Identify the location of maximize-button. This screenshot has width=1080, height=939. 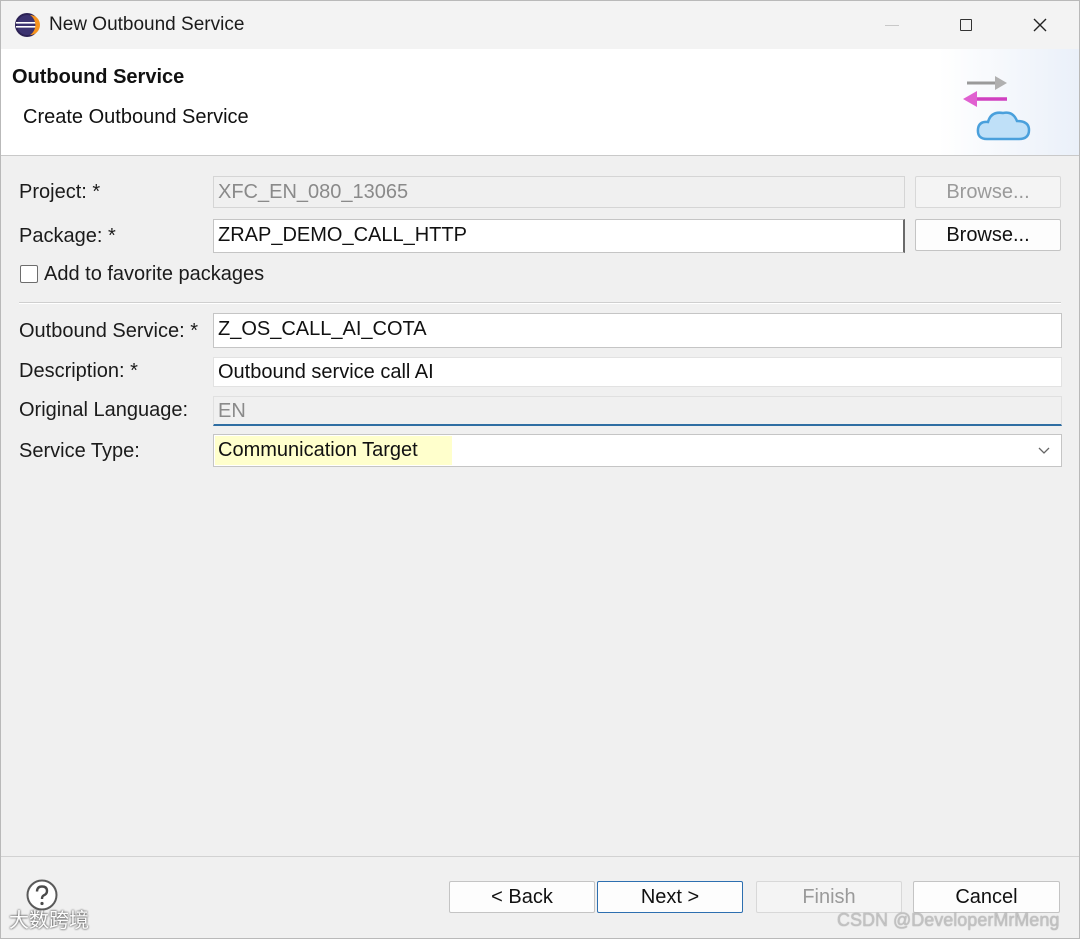
(966, 25).